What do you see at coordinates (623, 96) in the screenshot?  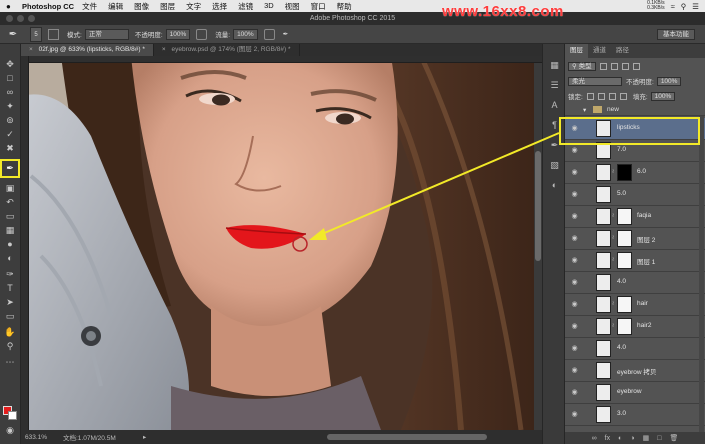 I see `lock-all-icon` at bounding box center [623, 96].